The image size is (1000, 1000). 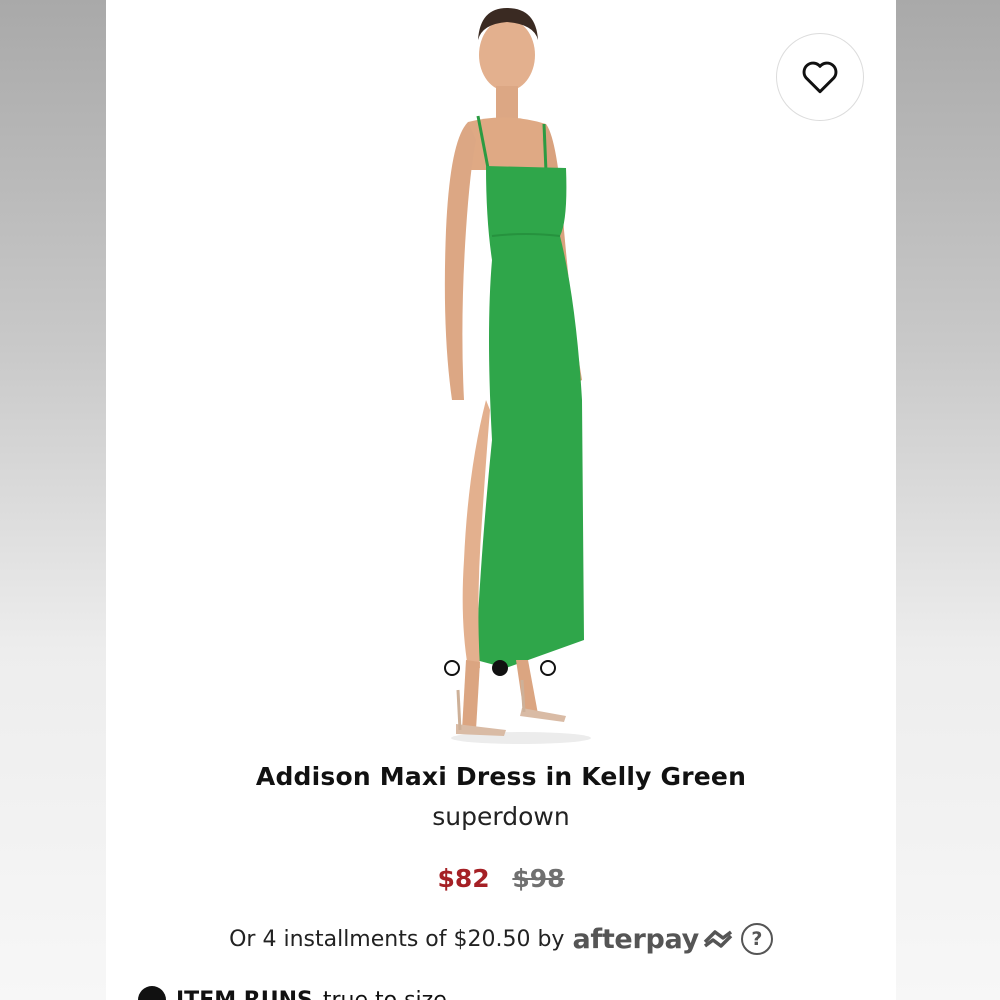 What do you see at coordinates (756, 939) in the screenshot?
I see `help-icon: ?` at bounding box center [756, 939].